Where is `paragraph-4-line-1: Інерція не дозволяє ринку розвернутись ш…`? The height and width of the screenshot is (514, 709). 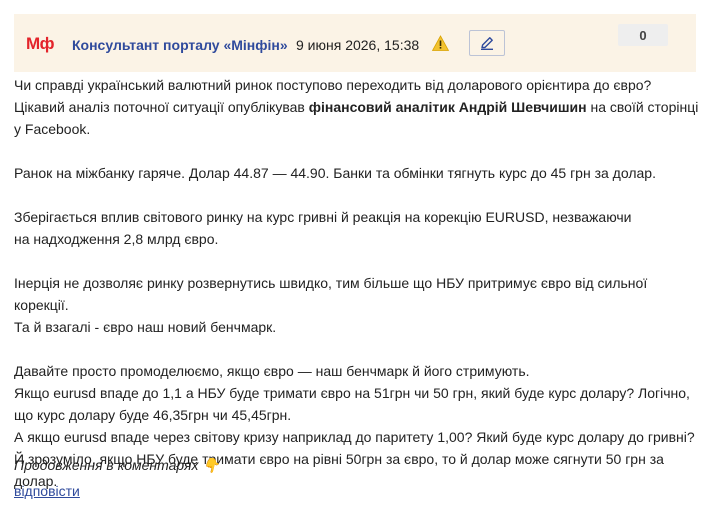 paragraph-4-line-1: Інерція не дозволяє ринку розвернутись ш… is located at coordinates (331, 294).